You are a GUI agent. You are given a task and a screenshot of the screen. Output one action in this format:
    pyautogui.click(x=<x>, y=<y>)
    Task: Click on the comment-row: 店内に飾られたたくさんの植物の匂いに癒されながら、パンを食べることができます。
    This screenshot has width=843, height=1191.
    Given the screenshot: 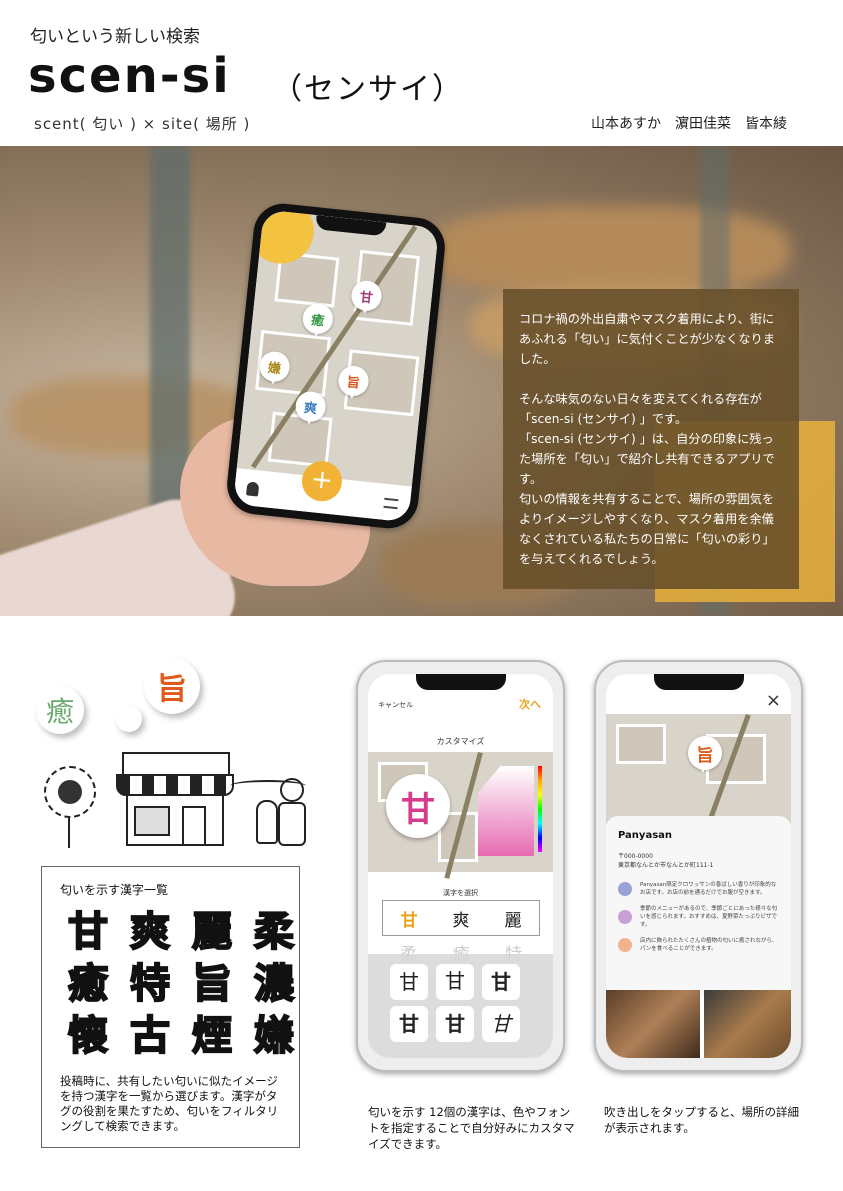 What is the action you would take?
    pyautogui.click(x=698, y=945)
    